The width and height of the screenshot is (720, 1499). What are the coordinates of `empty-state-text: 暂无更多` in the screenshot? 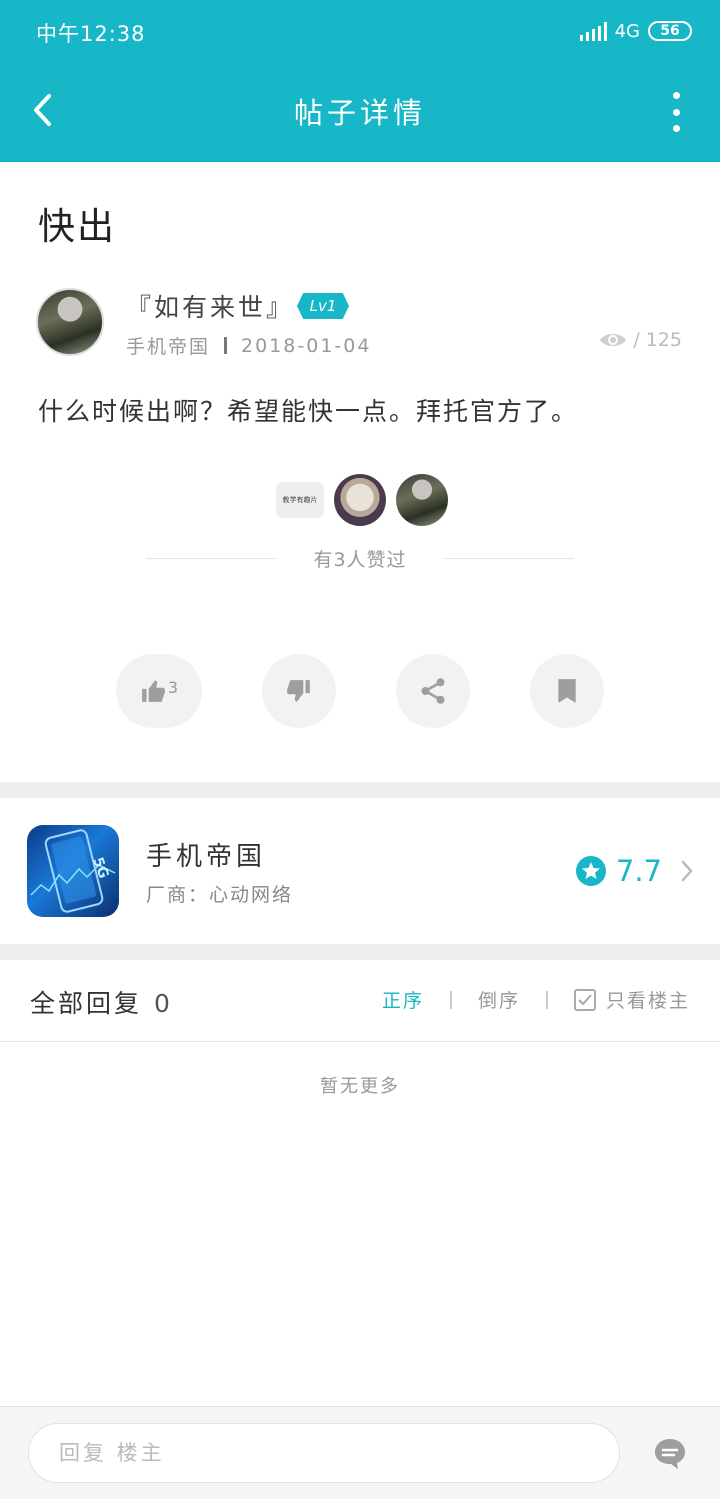 It's located at (360, 1086).